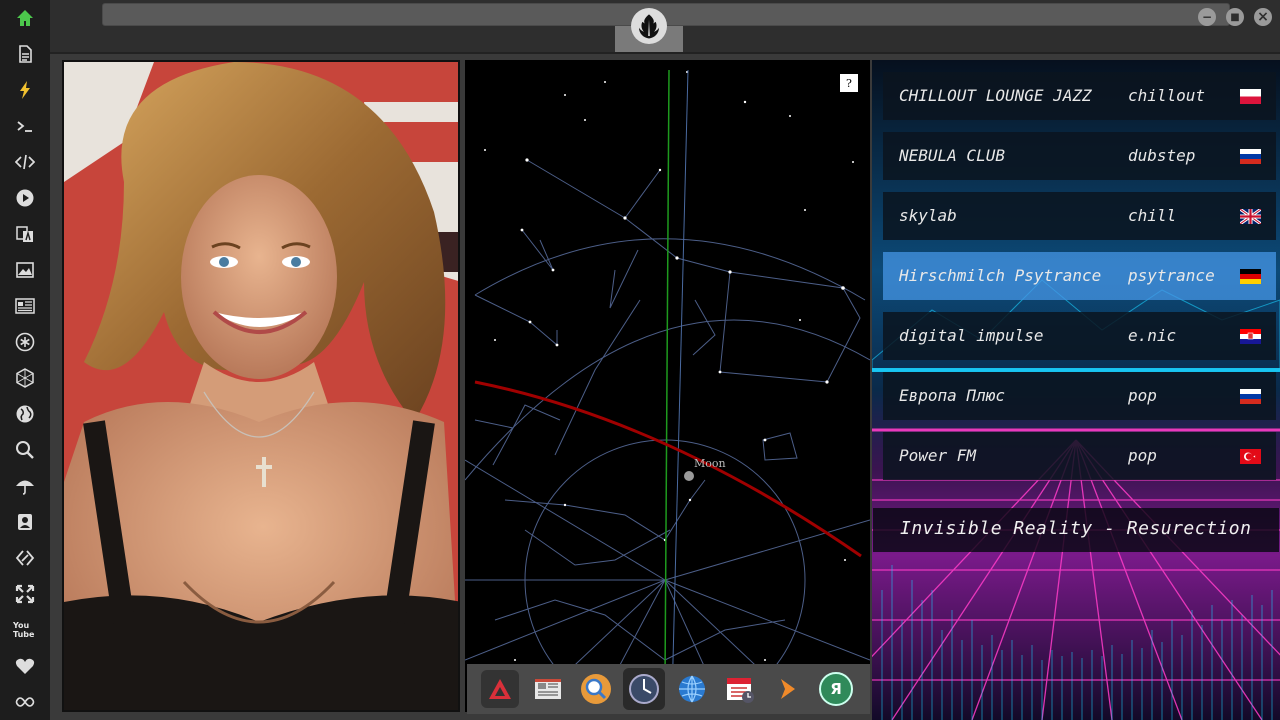 This screenshot has height=720, width=1280. What do you see at coordinates (25, 90) in the screenshot?
I see `lightning-icon` at bounding box center [25, 90].